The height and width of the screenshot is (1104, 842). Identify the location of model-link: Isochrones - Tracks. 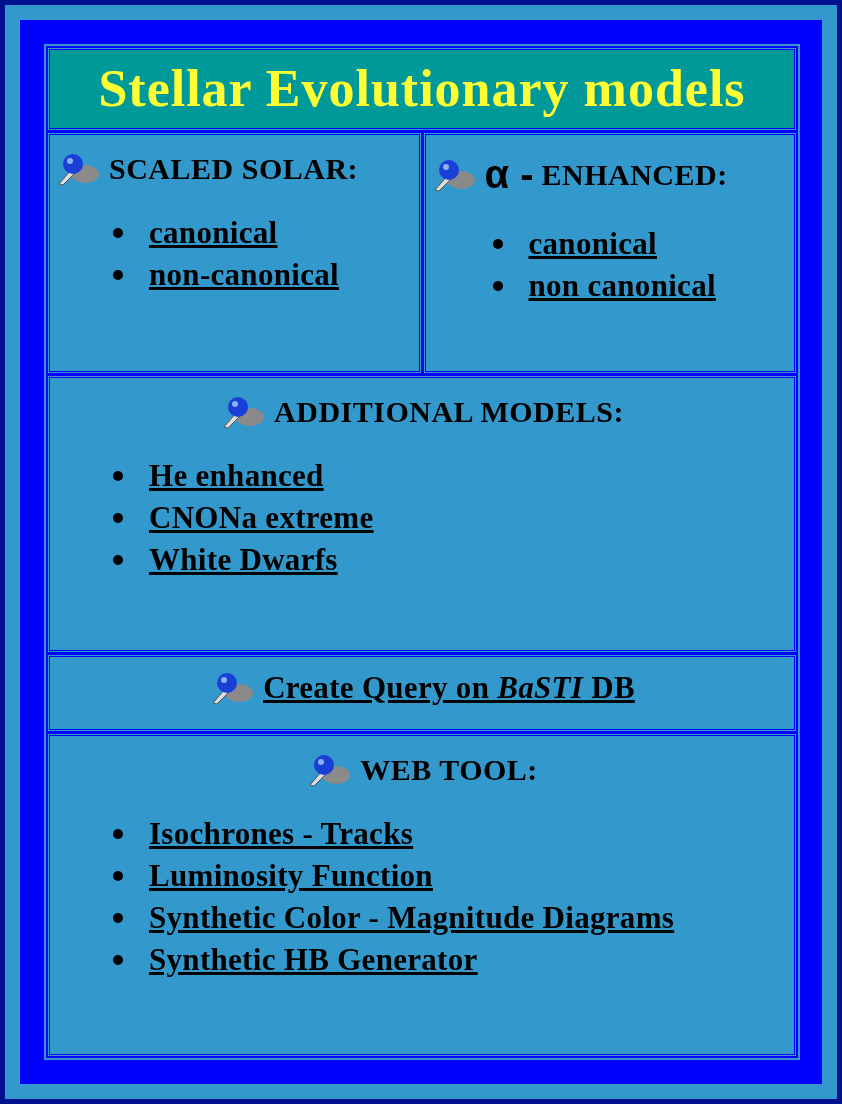
(281, 834).